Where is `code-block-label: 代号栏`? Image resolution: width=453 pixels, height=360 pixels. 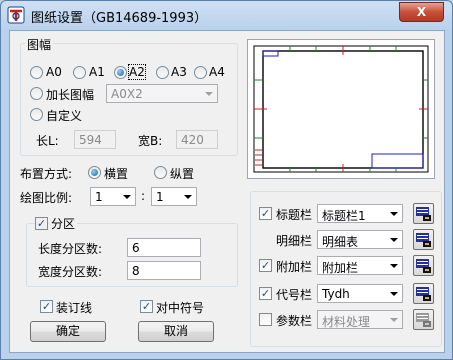
code-block-label: 代号栏 is located at coordinates (294, 295).